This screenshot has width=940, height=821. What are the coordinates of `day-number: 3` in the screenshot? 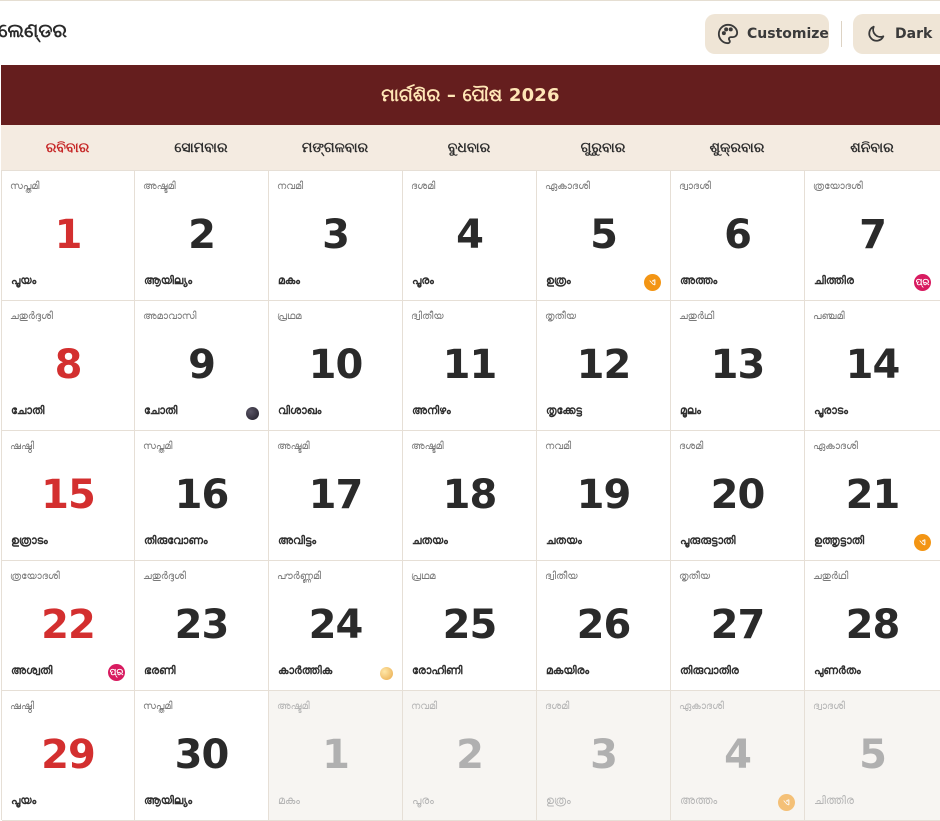 It's located at (336, 235).